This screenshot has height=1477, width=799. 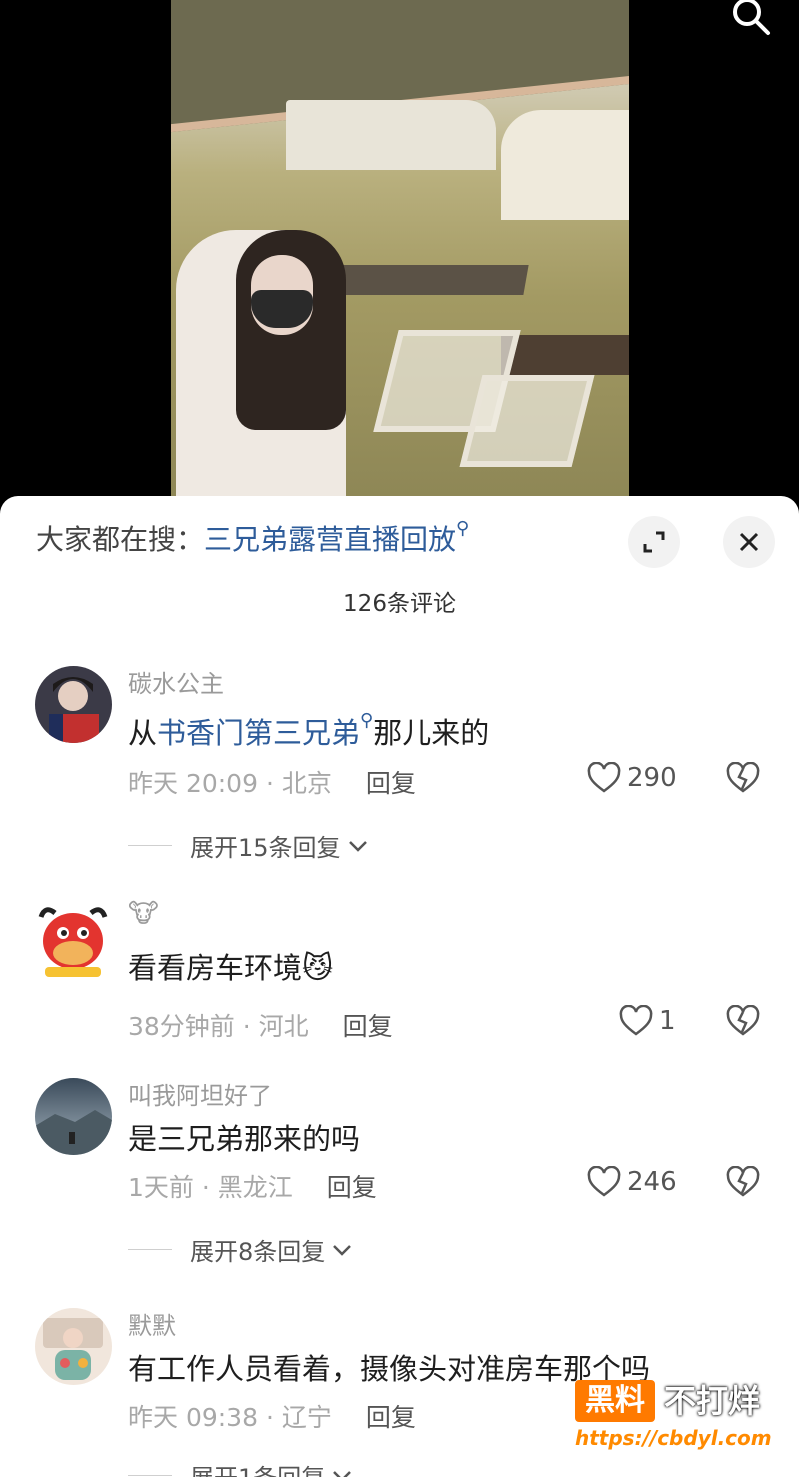 I want to click on like-count: 1, so click(x=667, y=1021).